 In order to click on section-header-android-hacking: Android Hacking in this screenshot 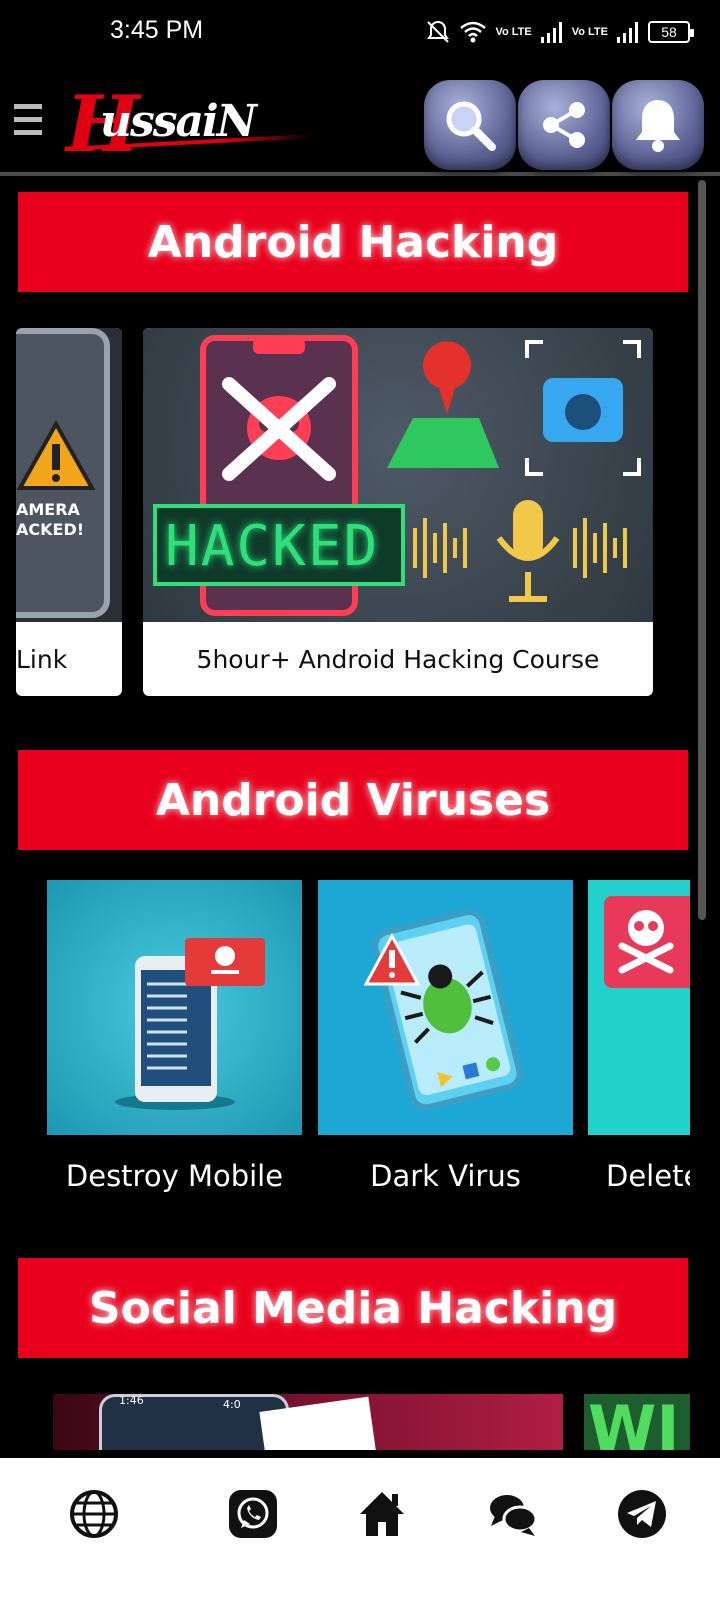, I will do `click(353, 242)`.